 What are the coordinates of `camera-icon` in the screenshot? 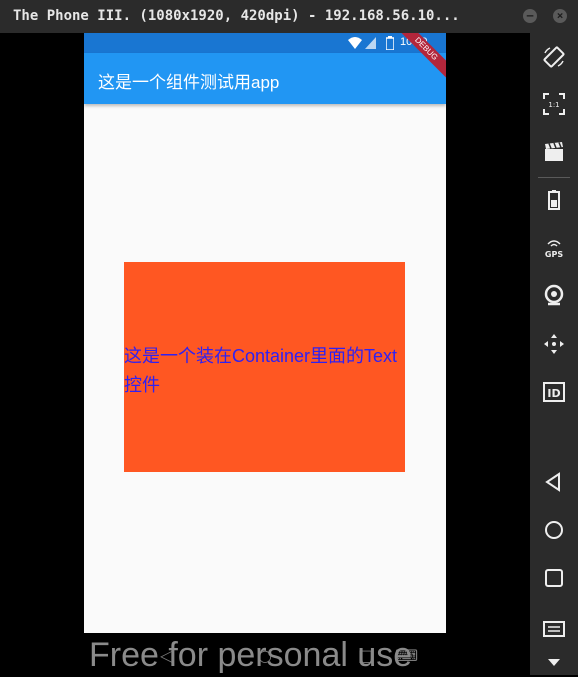 It's located at (554, 295).